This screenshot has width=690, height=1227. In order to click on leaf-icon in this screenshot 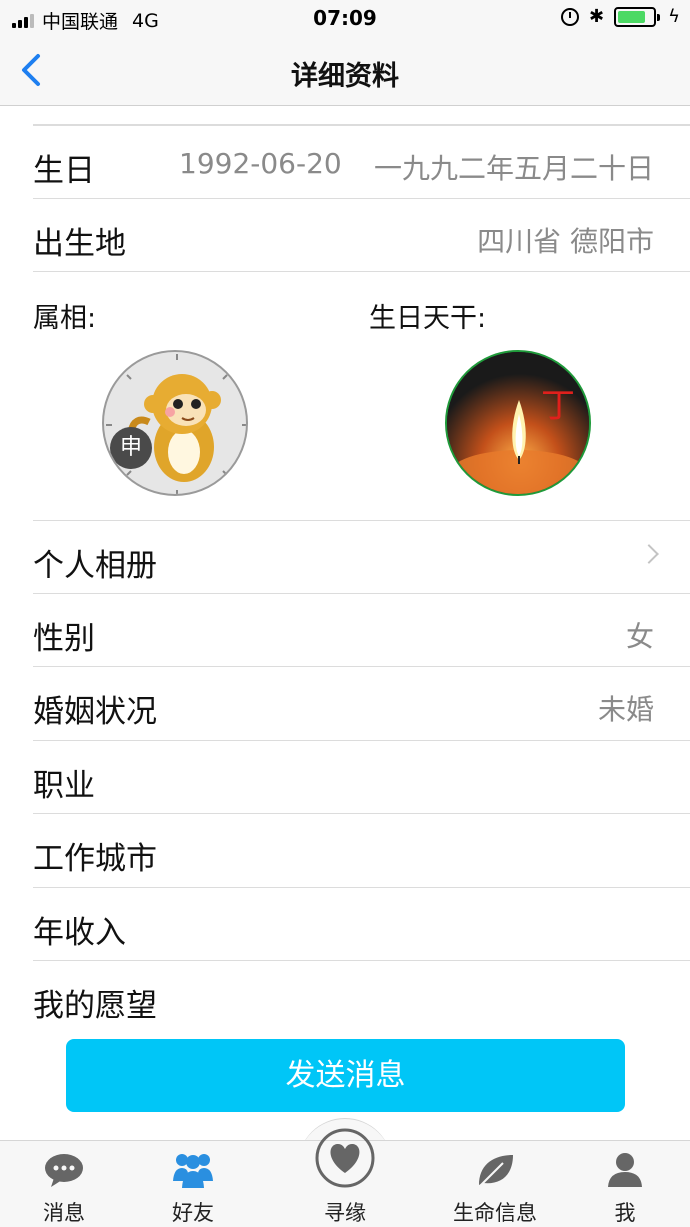, I will do `click(495, 1171)`.